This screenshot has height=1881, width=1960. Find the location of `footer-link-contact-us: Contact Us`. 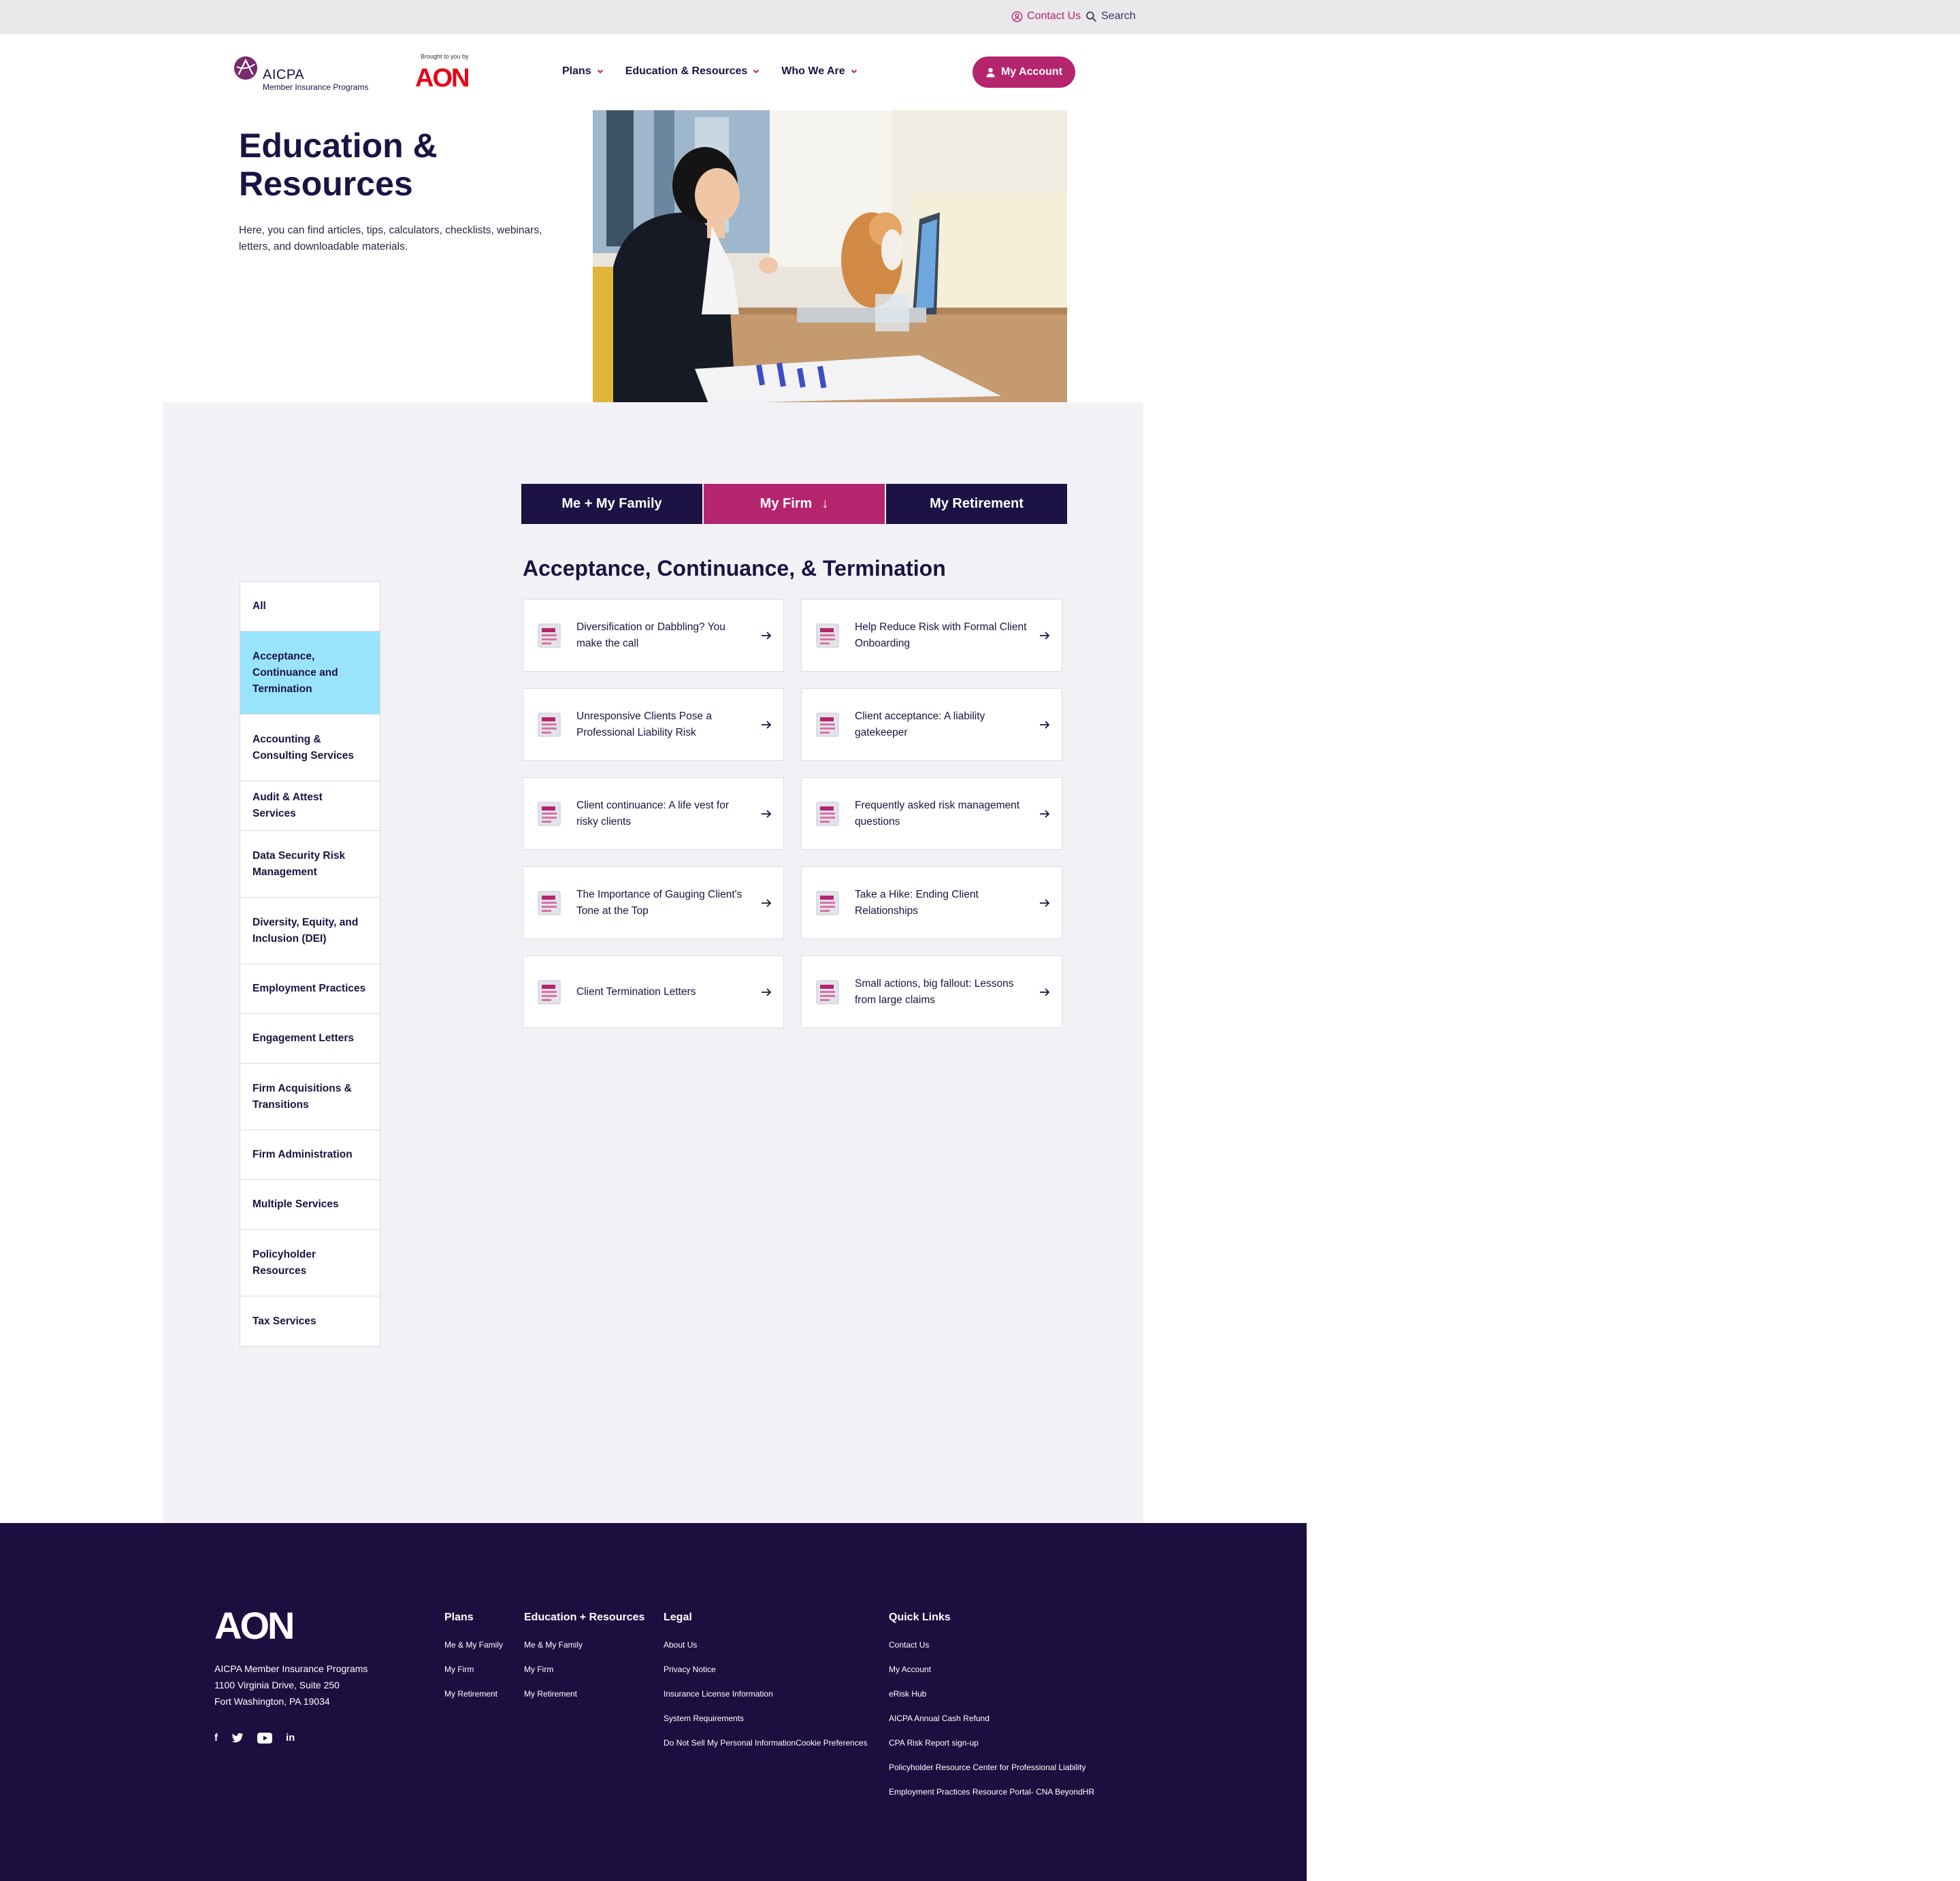

footer-link-contact-us: Contact Us is located at coordinates (991, 1645).